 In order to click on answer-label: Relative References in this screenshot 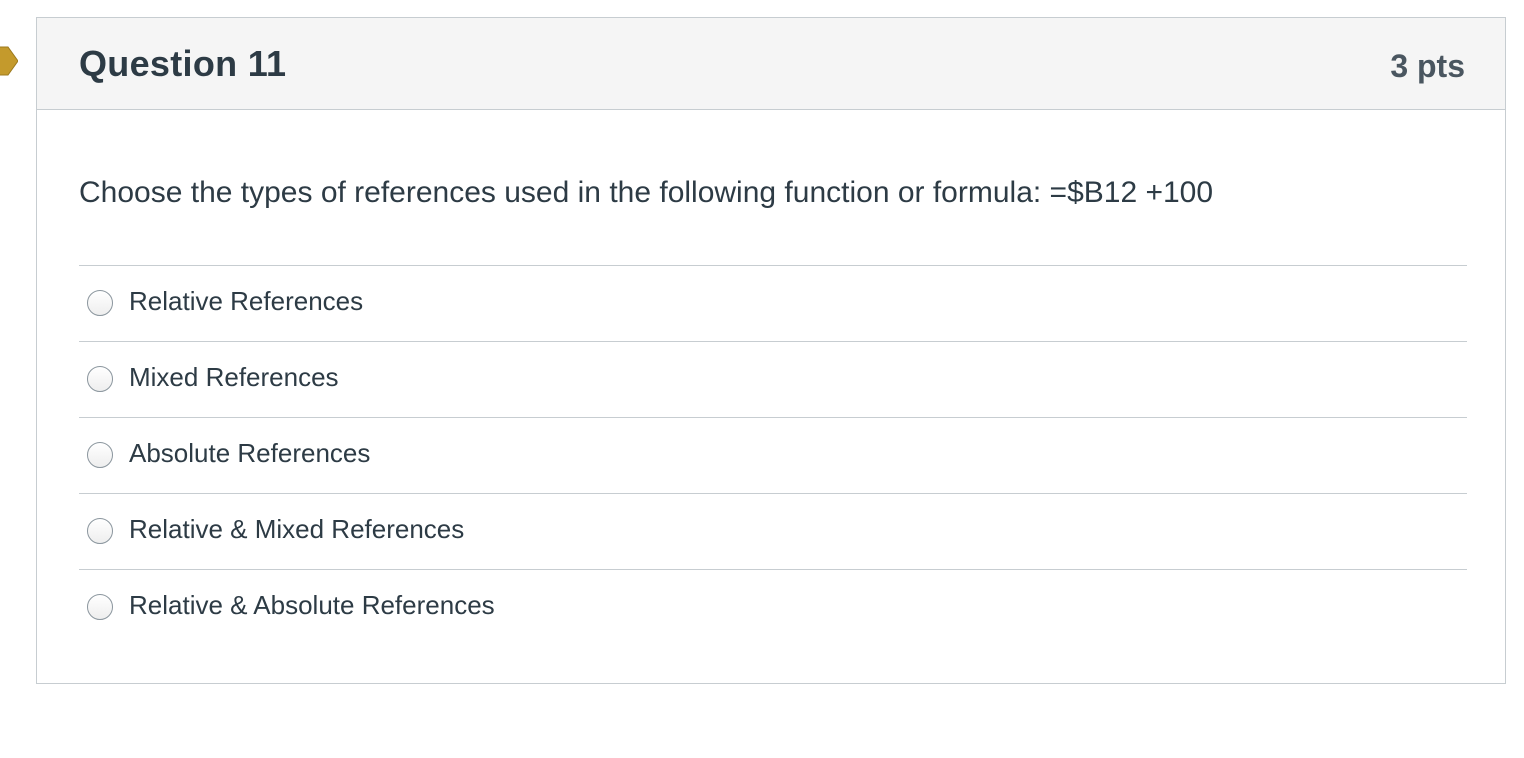, I will do `click(246, 301)`.